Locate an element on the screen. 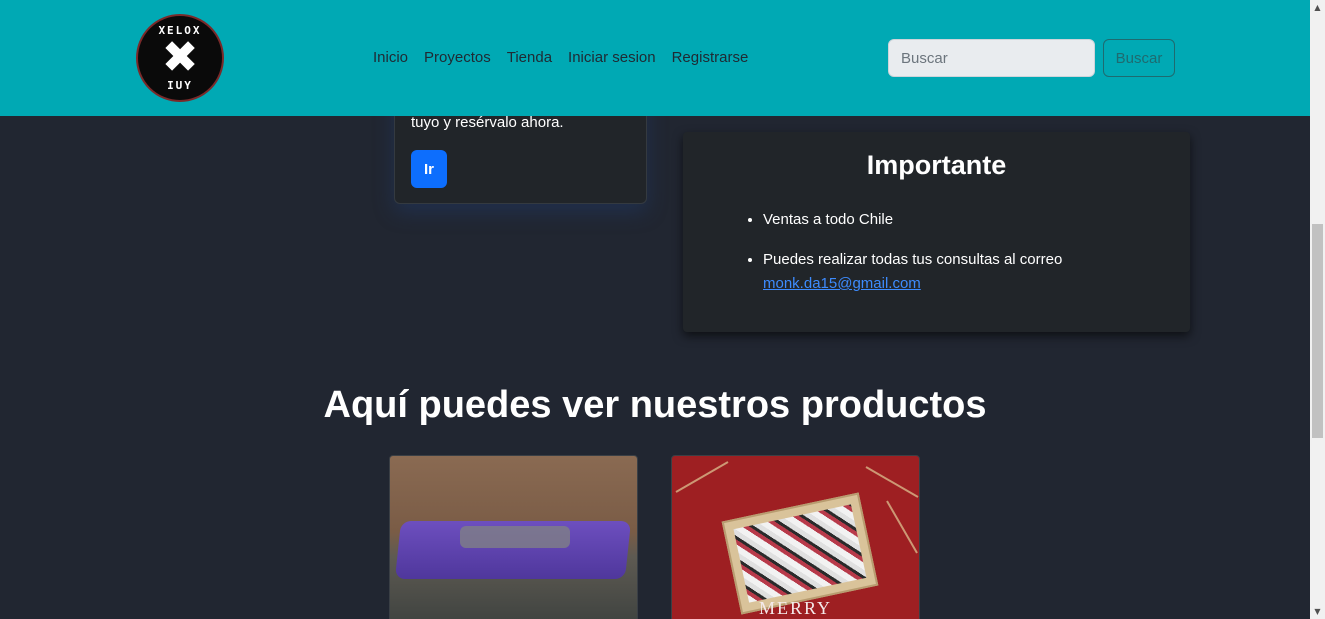 The width and height of the screenshot is (1325, 619). scrollbar: ▲ ▼ is located at coordinates (1317, 309).